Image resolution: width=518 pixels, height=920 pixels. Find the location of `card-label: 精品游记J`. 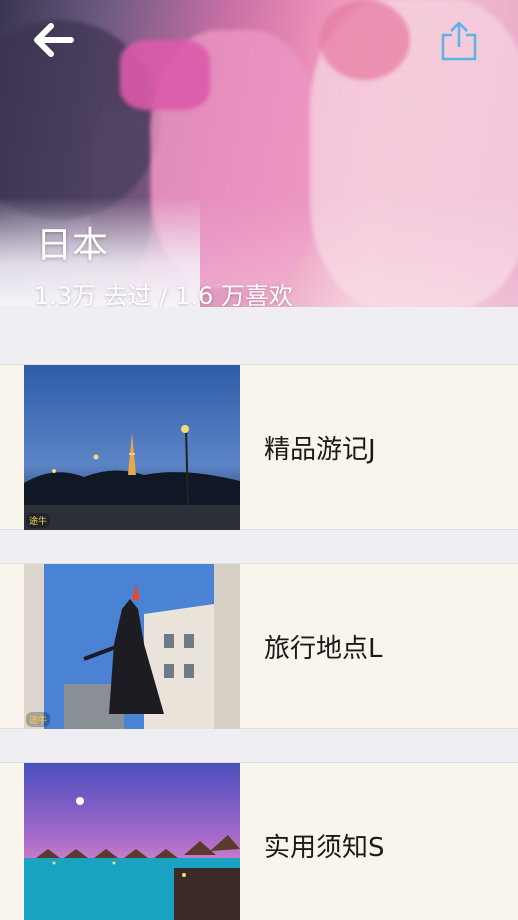

card-label: 精品游记J is located at coordinates (320, 450).